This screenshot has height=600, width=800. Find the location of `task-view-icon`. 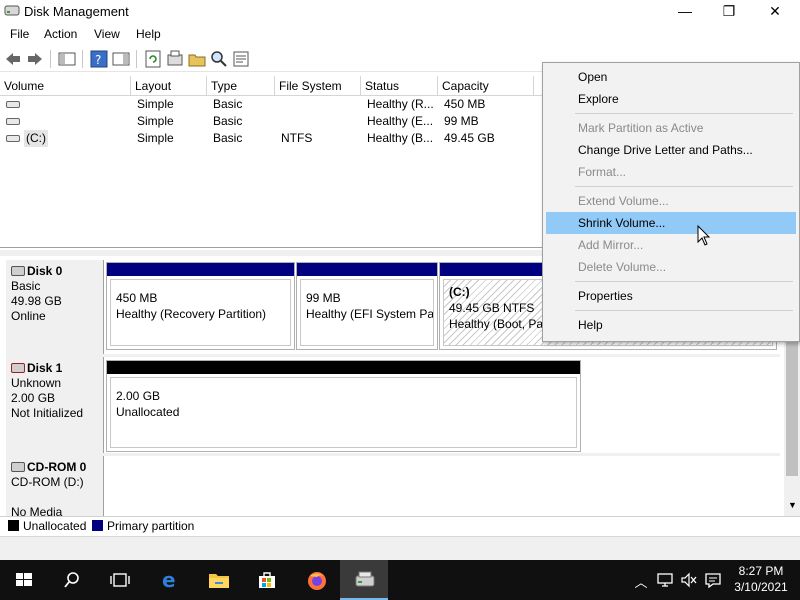

task-view-icon is located at coordinates (120, 580).